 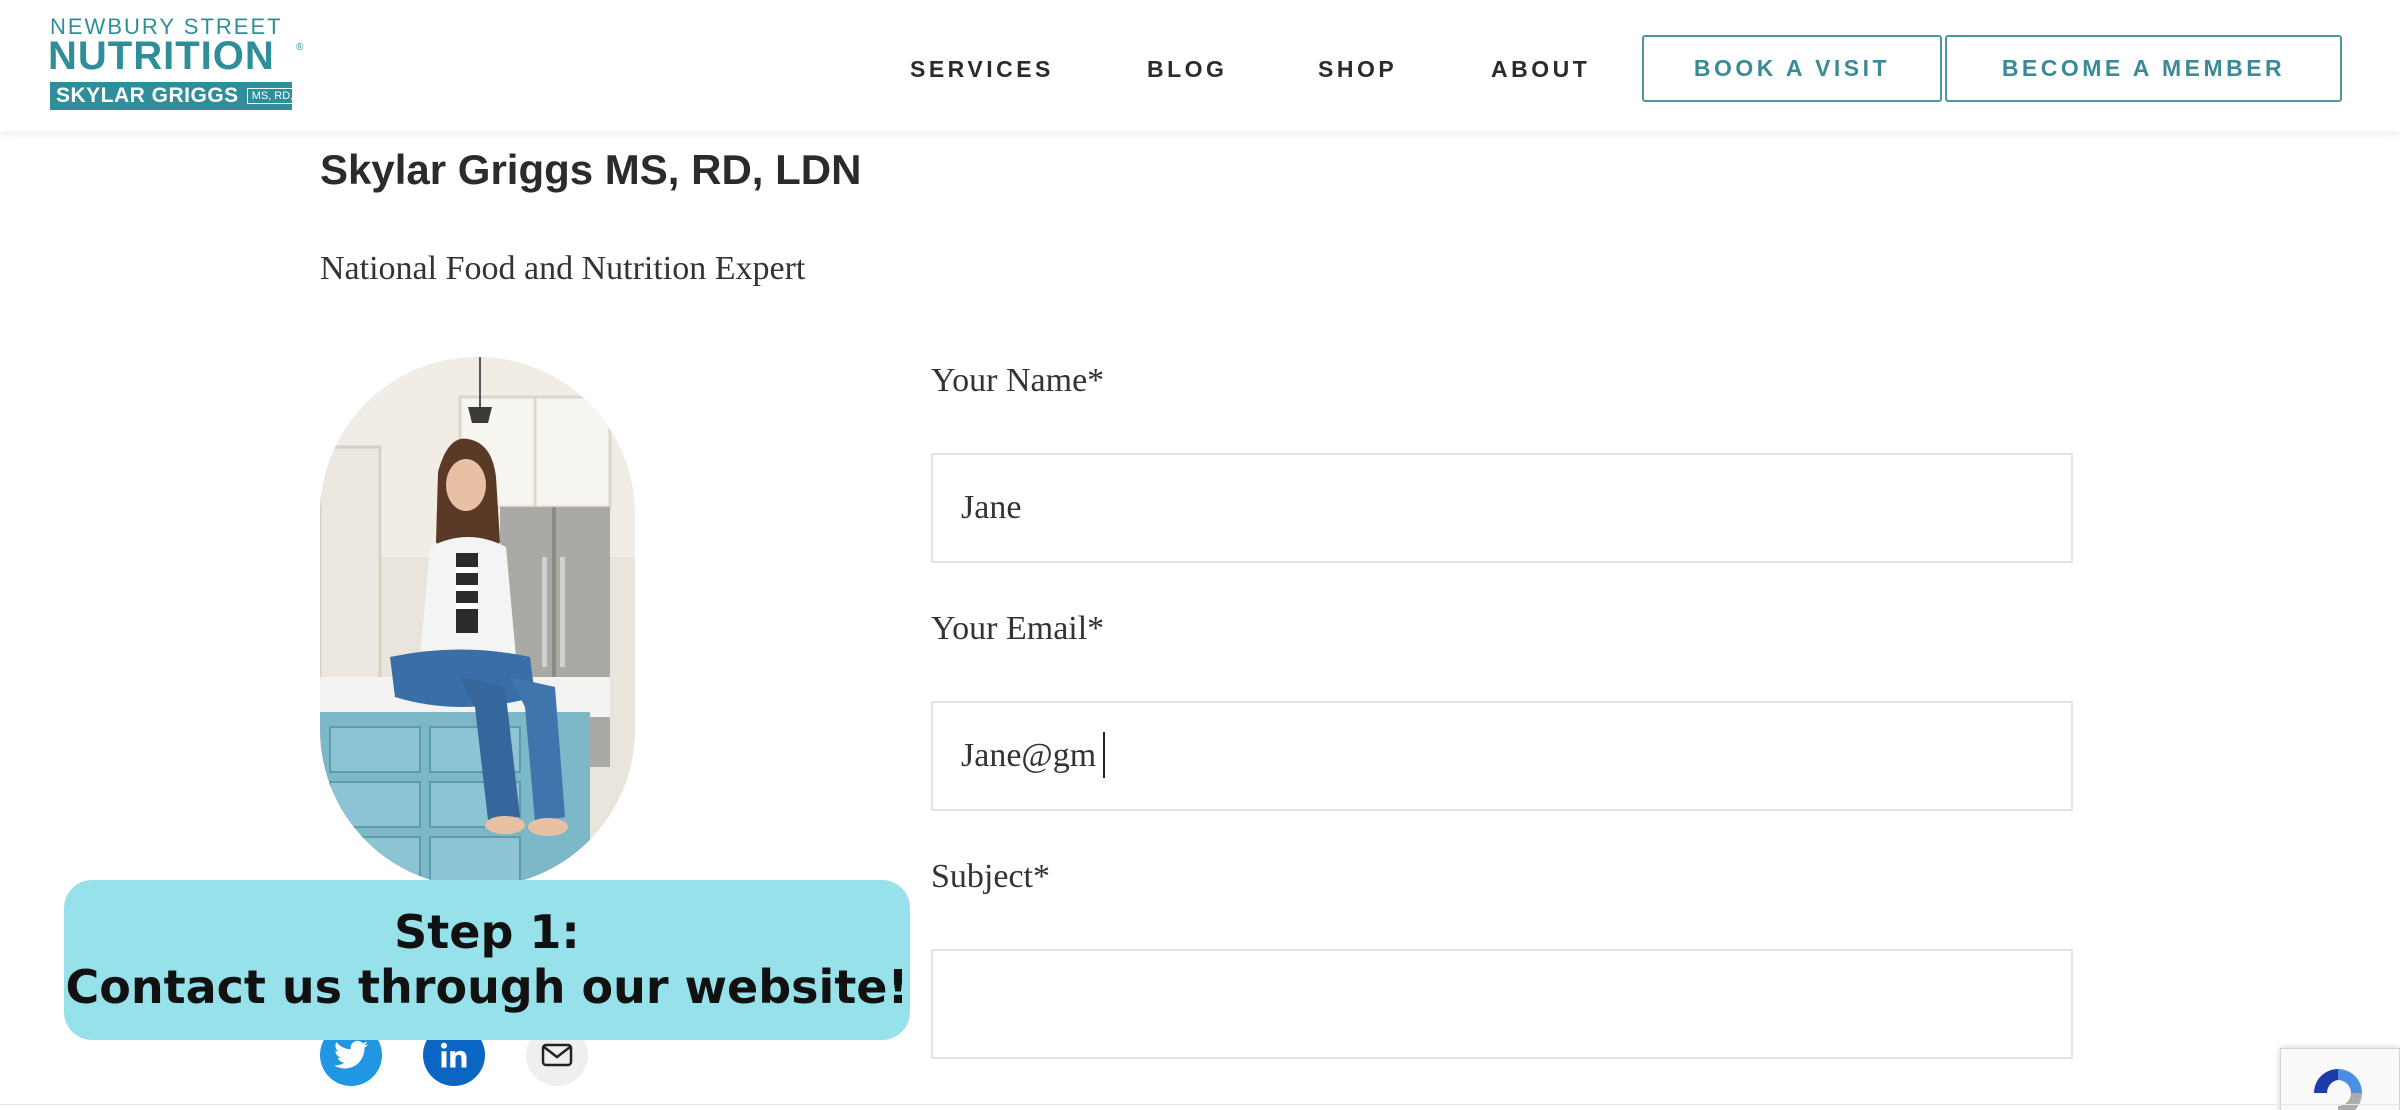 What do you see at coordinates (487, 987) in the screenshot?
I see `step-banner-line-2: Contact us through our website!` at bounding box center [487, 987].